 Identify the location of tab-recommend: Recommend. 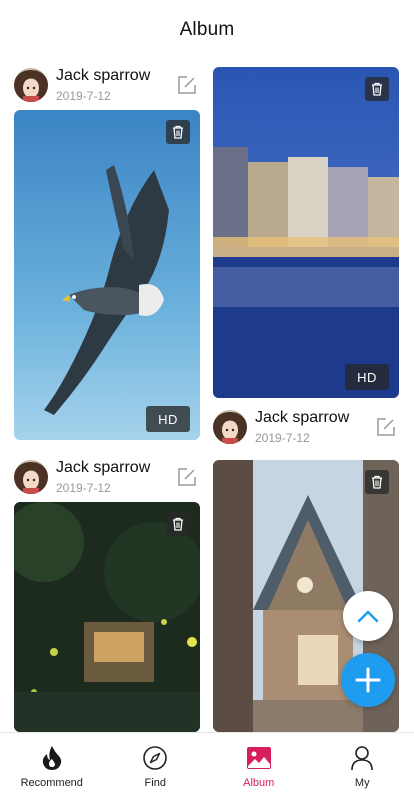
(52, 766).